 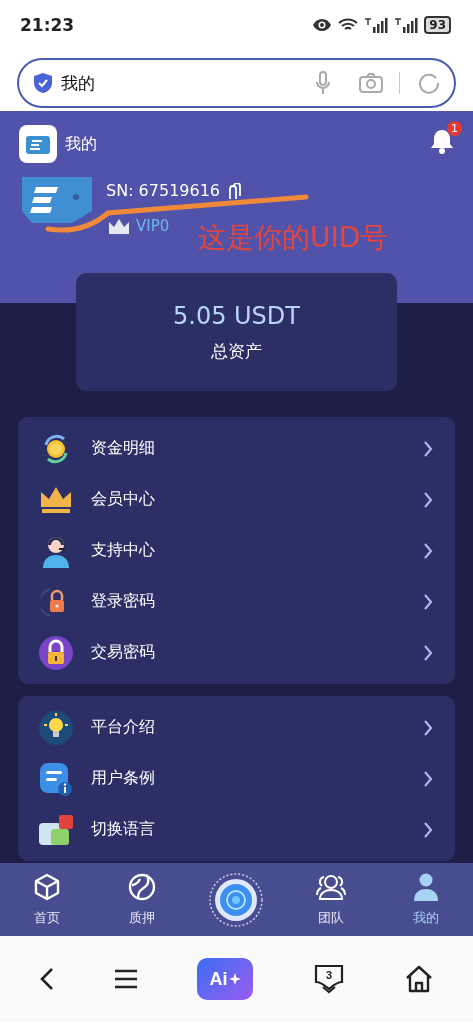 I want to click on menu-item: 支持中心, so click(x=236, y=550).